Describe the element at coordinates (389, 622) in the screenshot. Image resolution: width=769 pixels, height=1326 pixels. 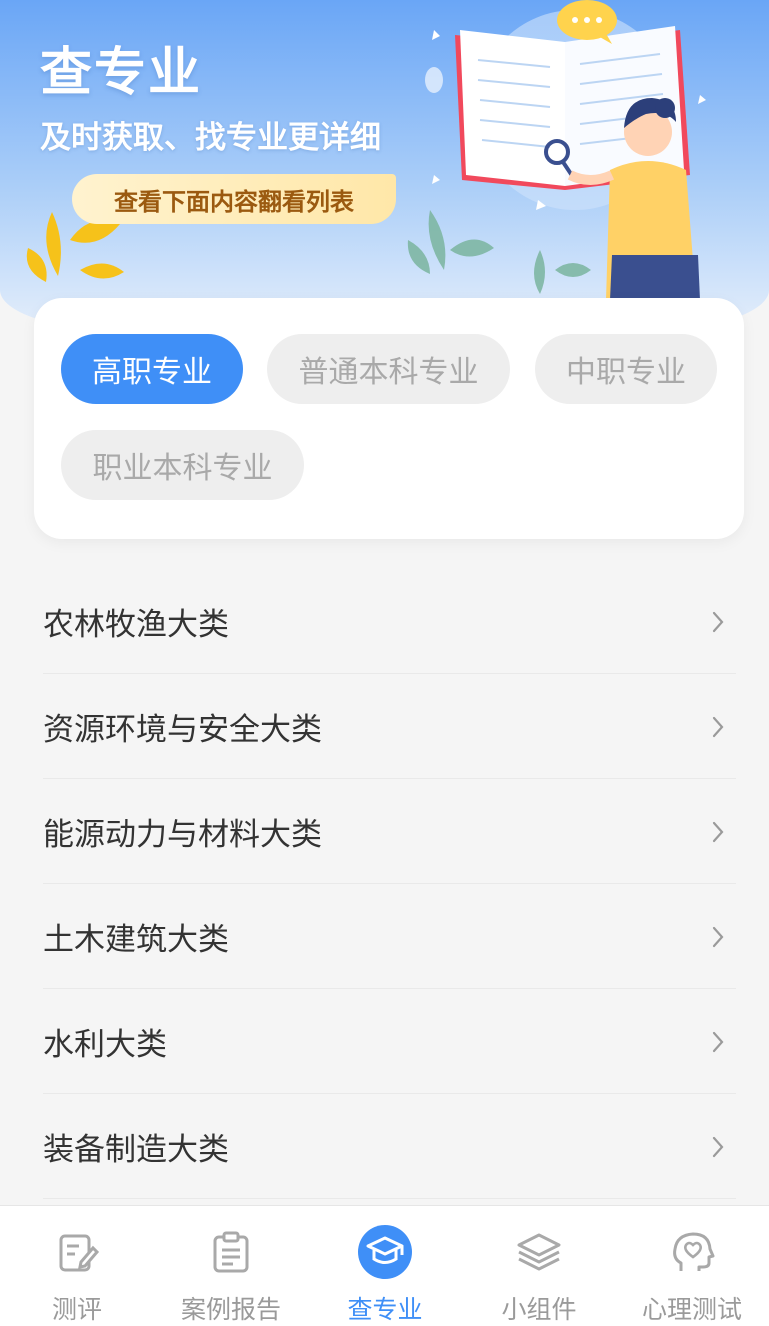
I see `list-item: 农林牧渔大类` at that location.